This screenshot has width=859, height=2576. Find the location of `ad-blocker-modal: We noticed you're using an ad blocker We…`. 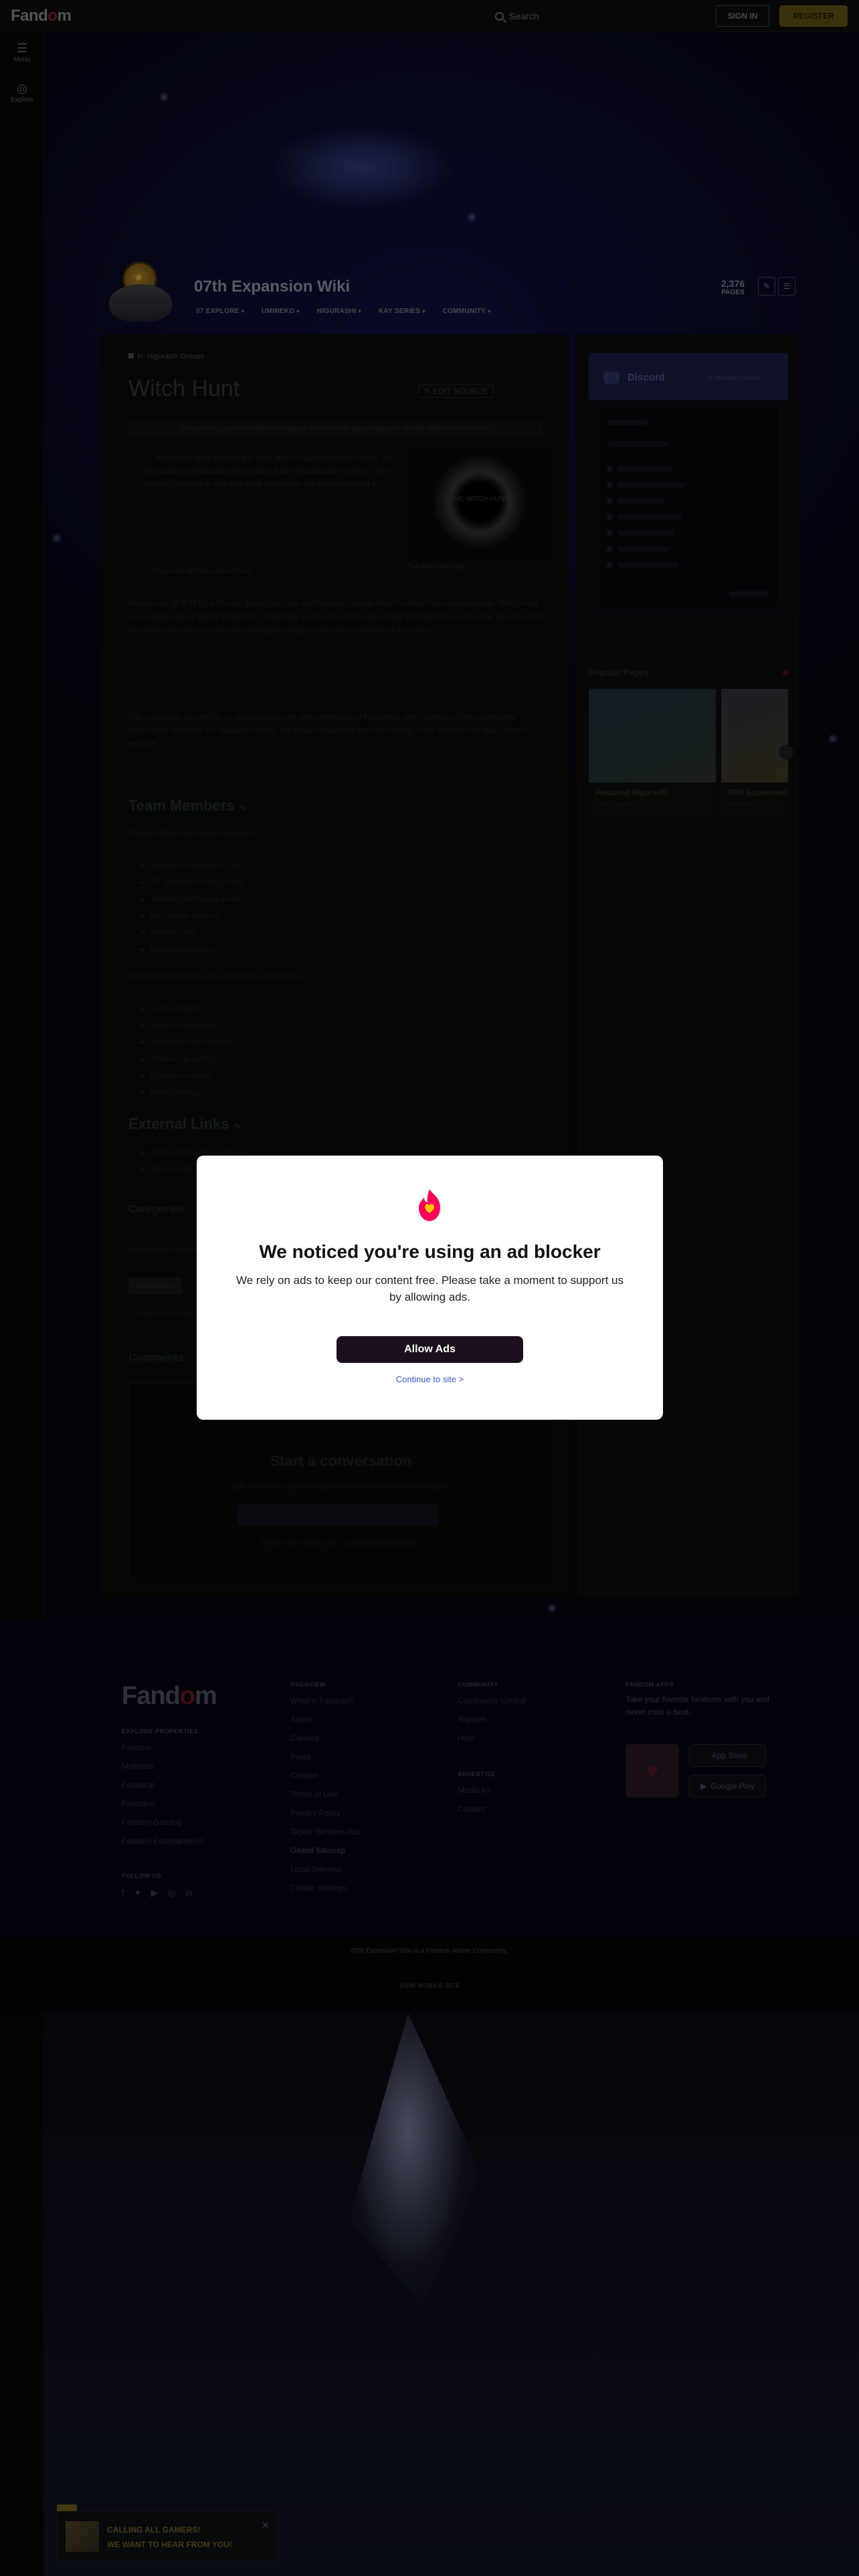

ad-blocker-modal: We noticed you're using an ad blocker We… is located at coordinates (430, 1288).